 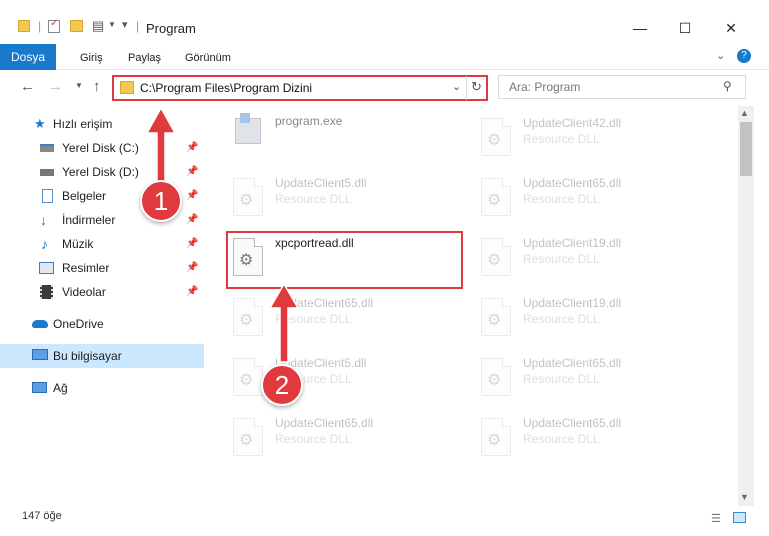 I want to click on step-1-callout: 1, so click(x=161, y=201).